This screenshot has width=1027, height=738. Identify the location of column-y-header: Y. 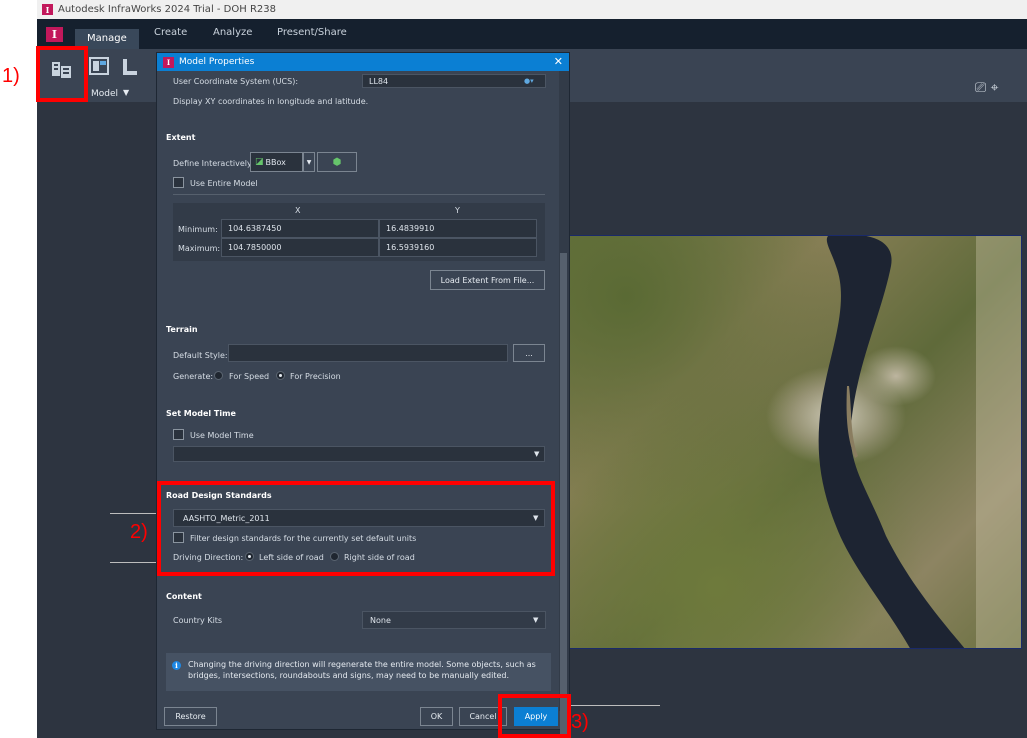
(457, 210).